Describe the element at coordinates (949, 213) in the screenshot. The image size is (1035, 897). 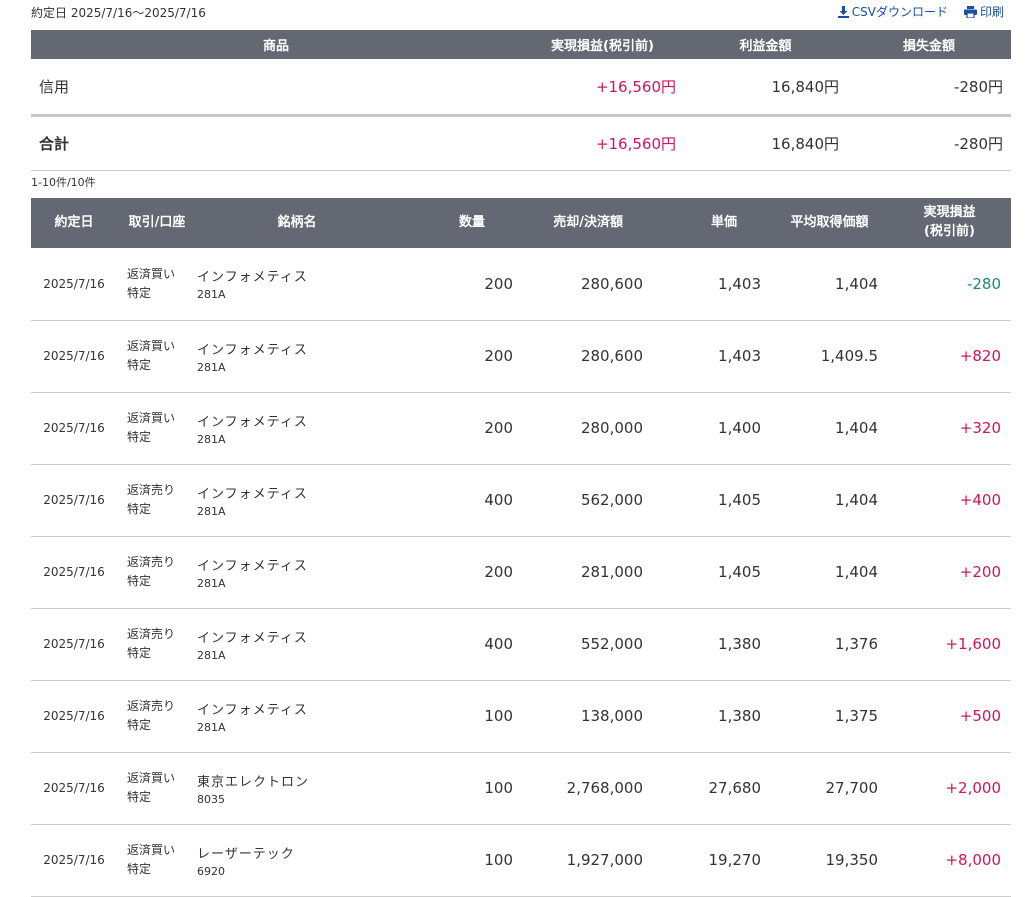
I see `col-header-pl-line1: 実現損益` at that location.